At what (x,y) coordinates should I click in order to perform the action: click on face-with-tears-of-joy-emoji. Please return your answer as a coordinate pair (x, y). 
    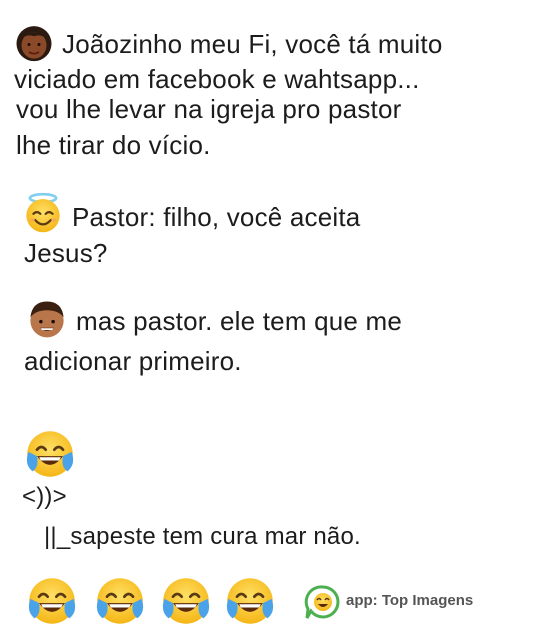
    Looking at the image, I should click on (50, 454).